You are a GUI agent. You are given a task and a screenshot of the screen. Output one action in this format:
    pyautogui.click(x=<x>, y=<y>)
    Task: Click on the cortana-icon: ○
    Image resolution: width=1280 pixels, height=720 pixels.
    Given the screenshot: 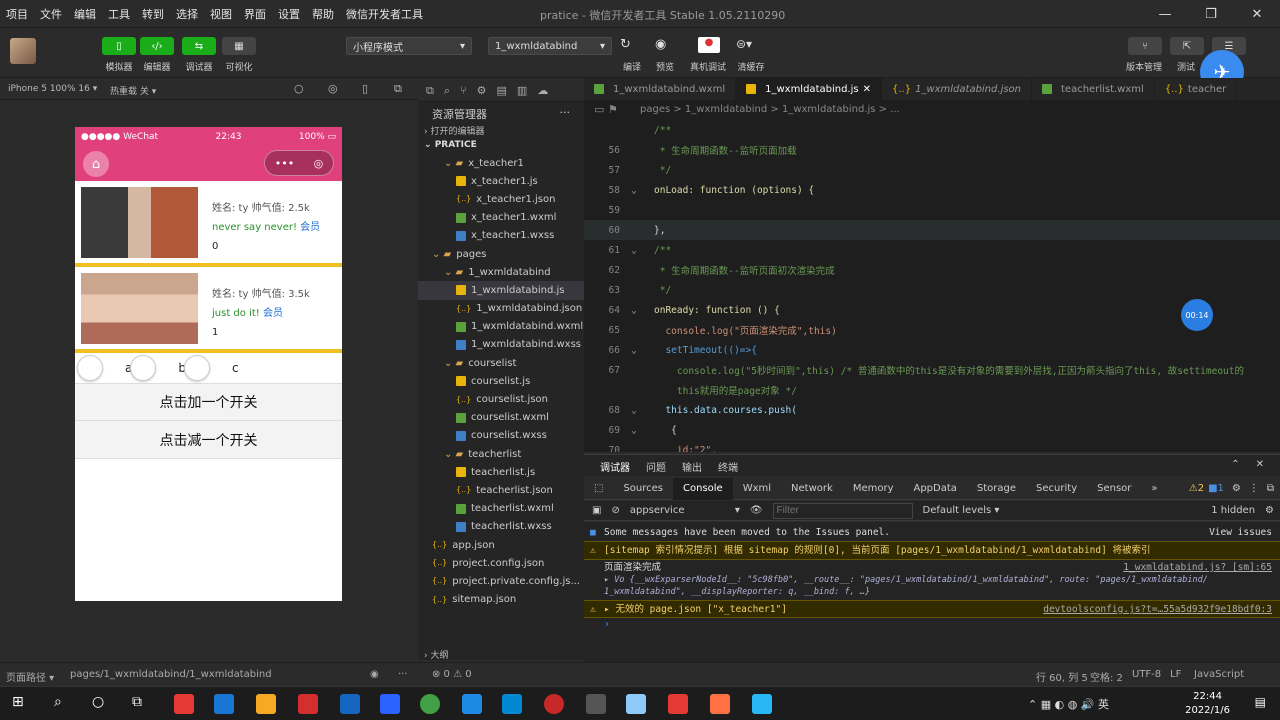 What is the action you would take?
    pyautogui.click(x=98, y=702)
    